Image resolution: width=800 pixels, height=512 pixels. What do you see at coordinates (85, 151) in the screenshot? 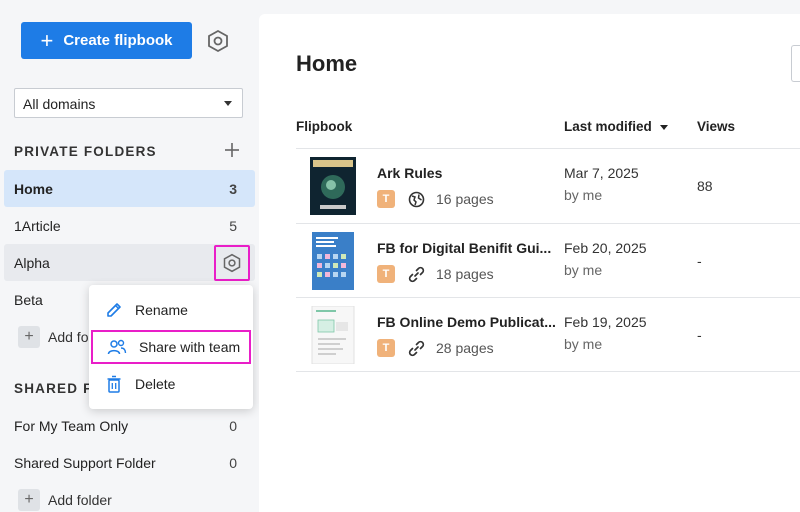
I see `private-folders-title: PRIVATE FOLDERS` at bounding box center [85, 151].